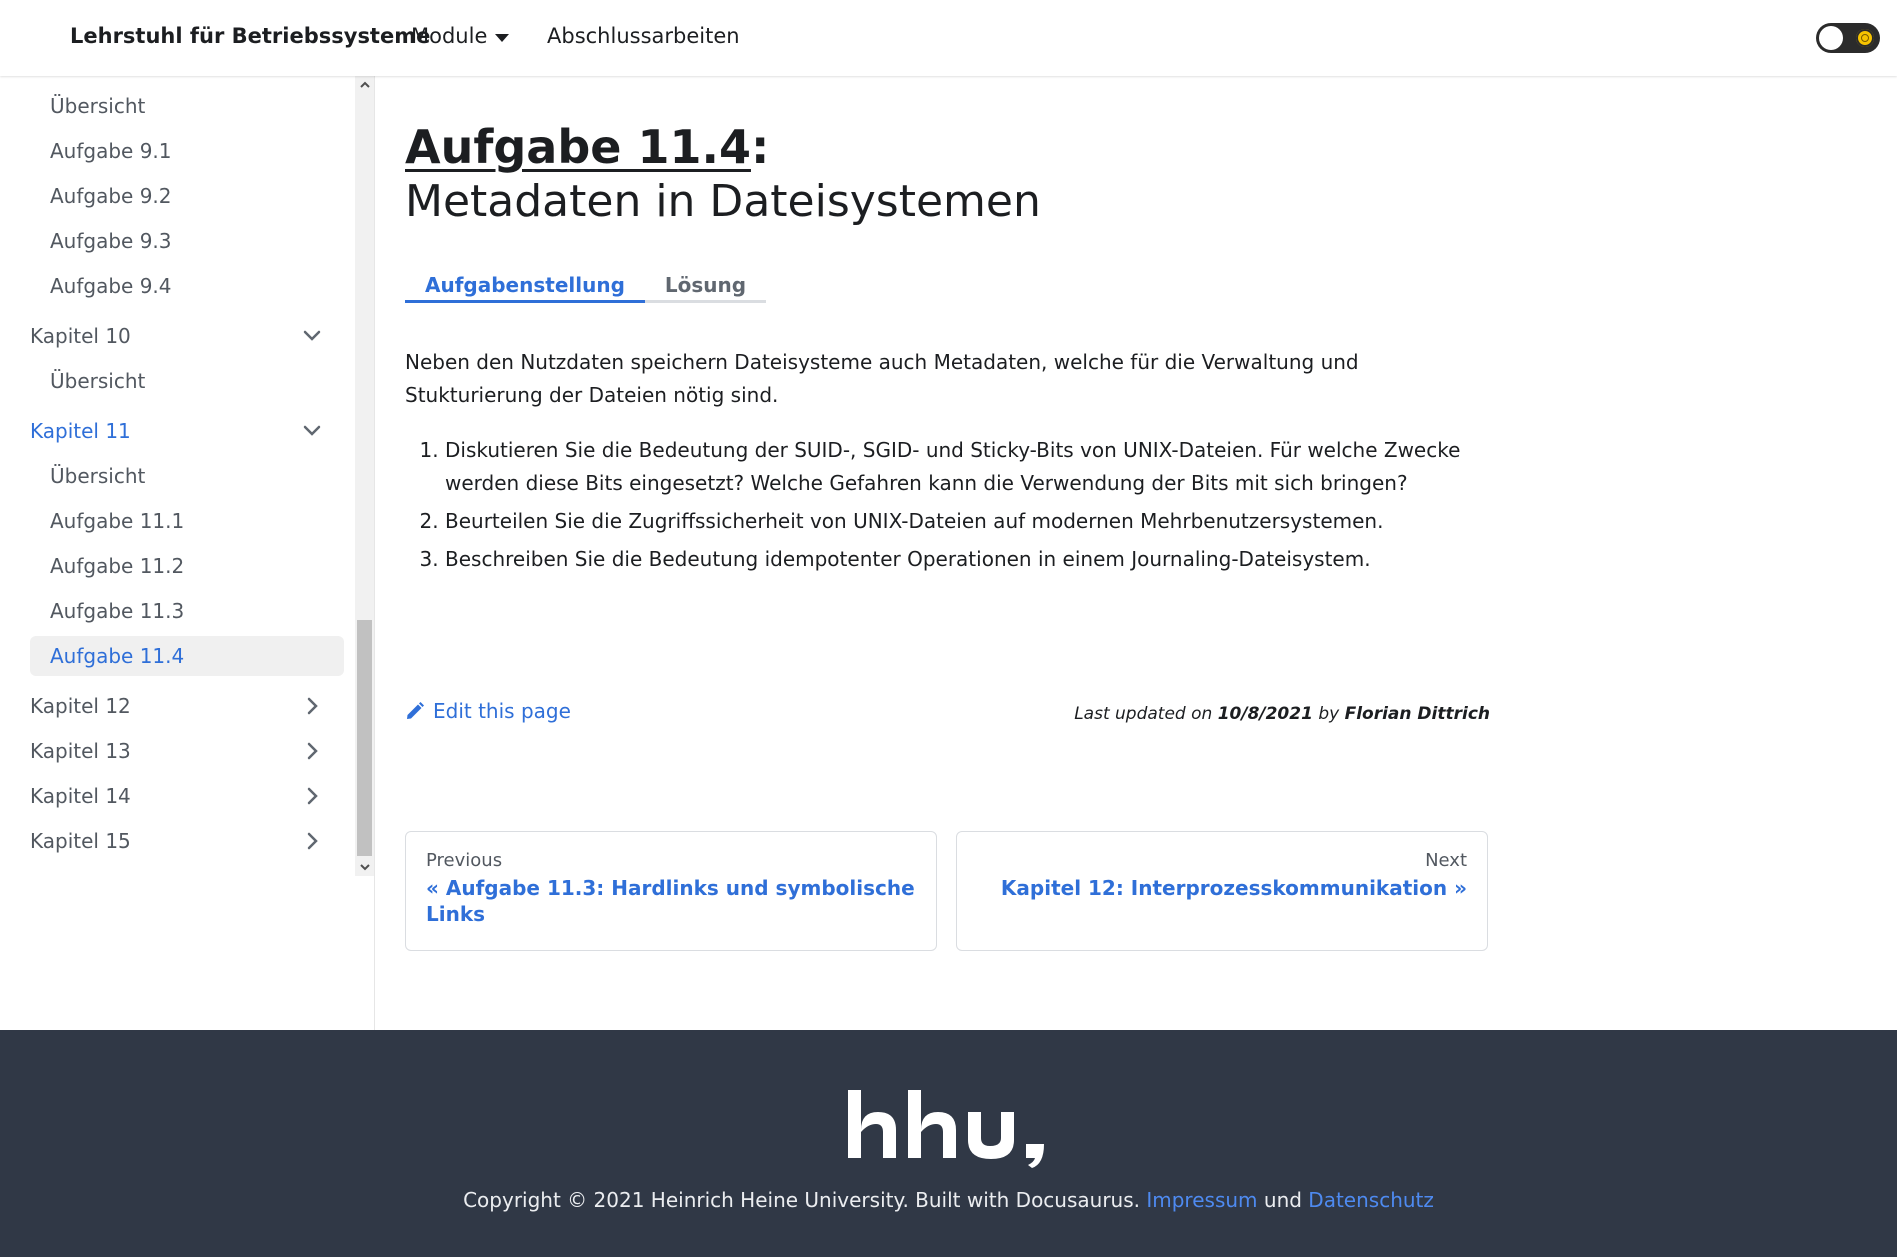  What do you see at coordinates (364, 476) in the screenshot?
I see `sidebar-scrollbar` at bounding box center [364, 476].